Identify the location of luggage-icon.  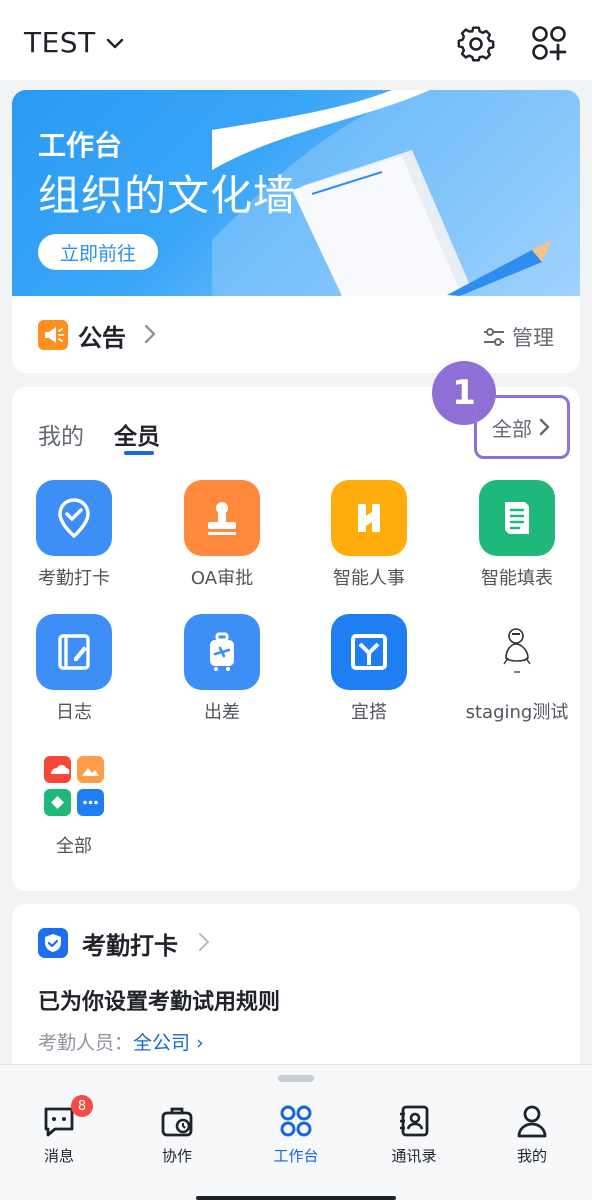
(222, 652).